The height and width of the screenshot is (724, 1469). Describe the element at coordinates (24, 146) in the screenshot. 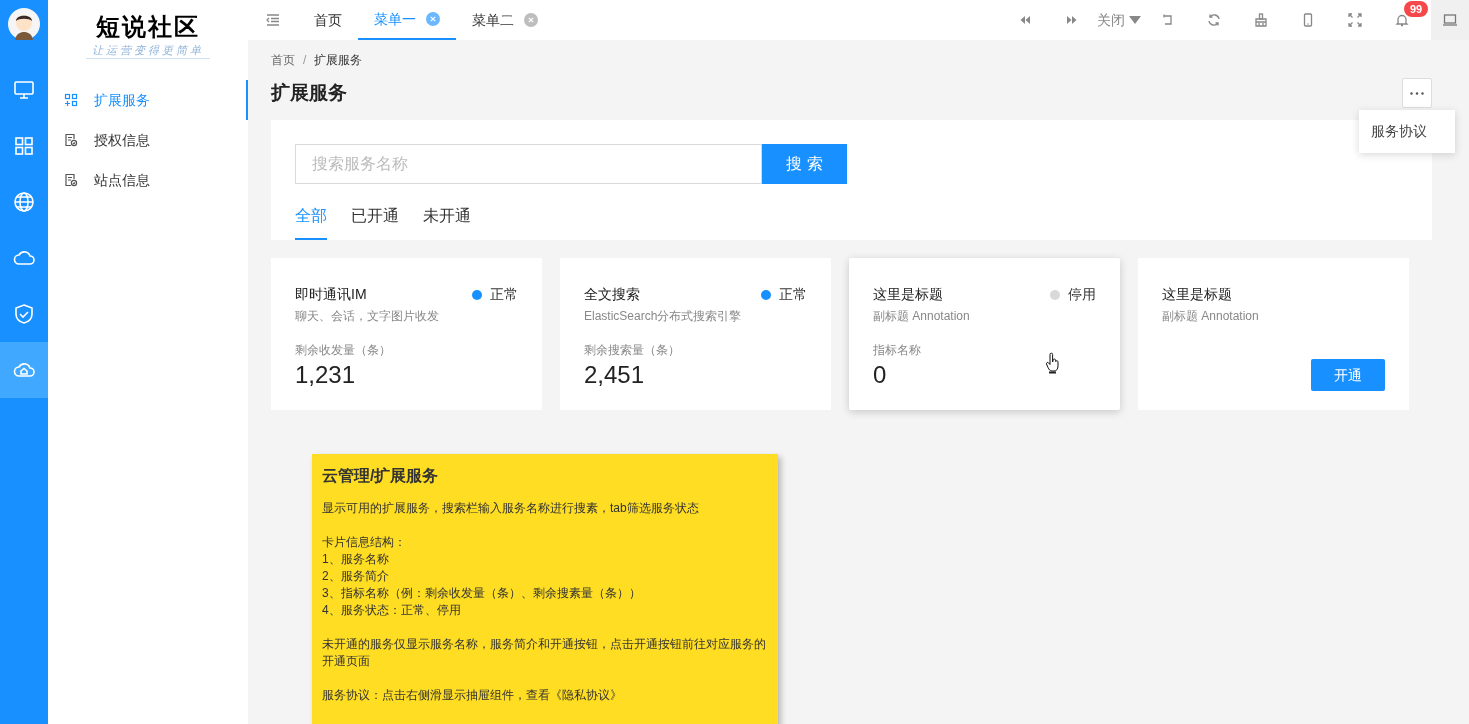

I see `grid-icon` at that location.